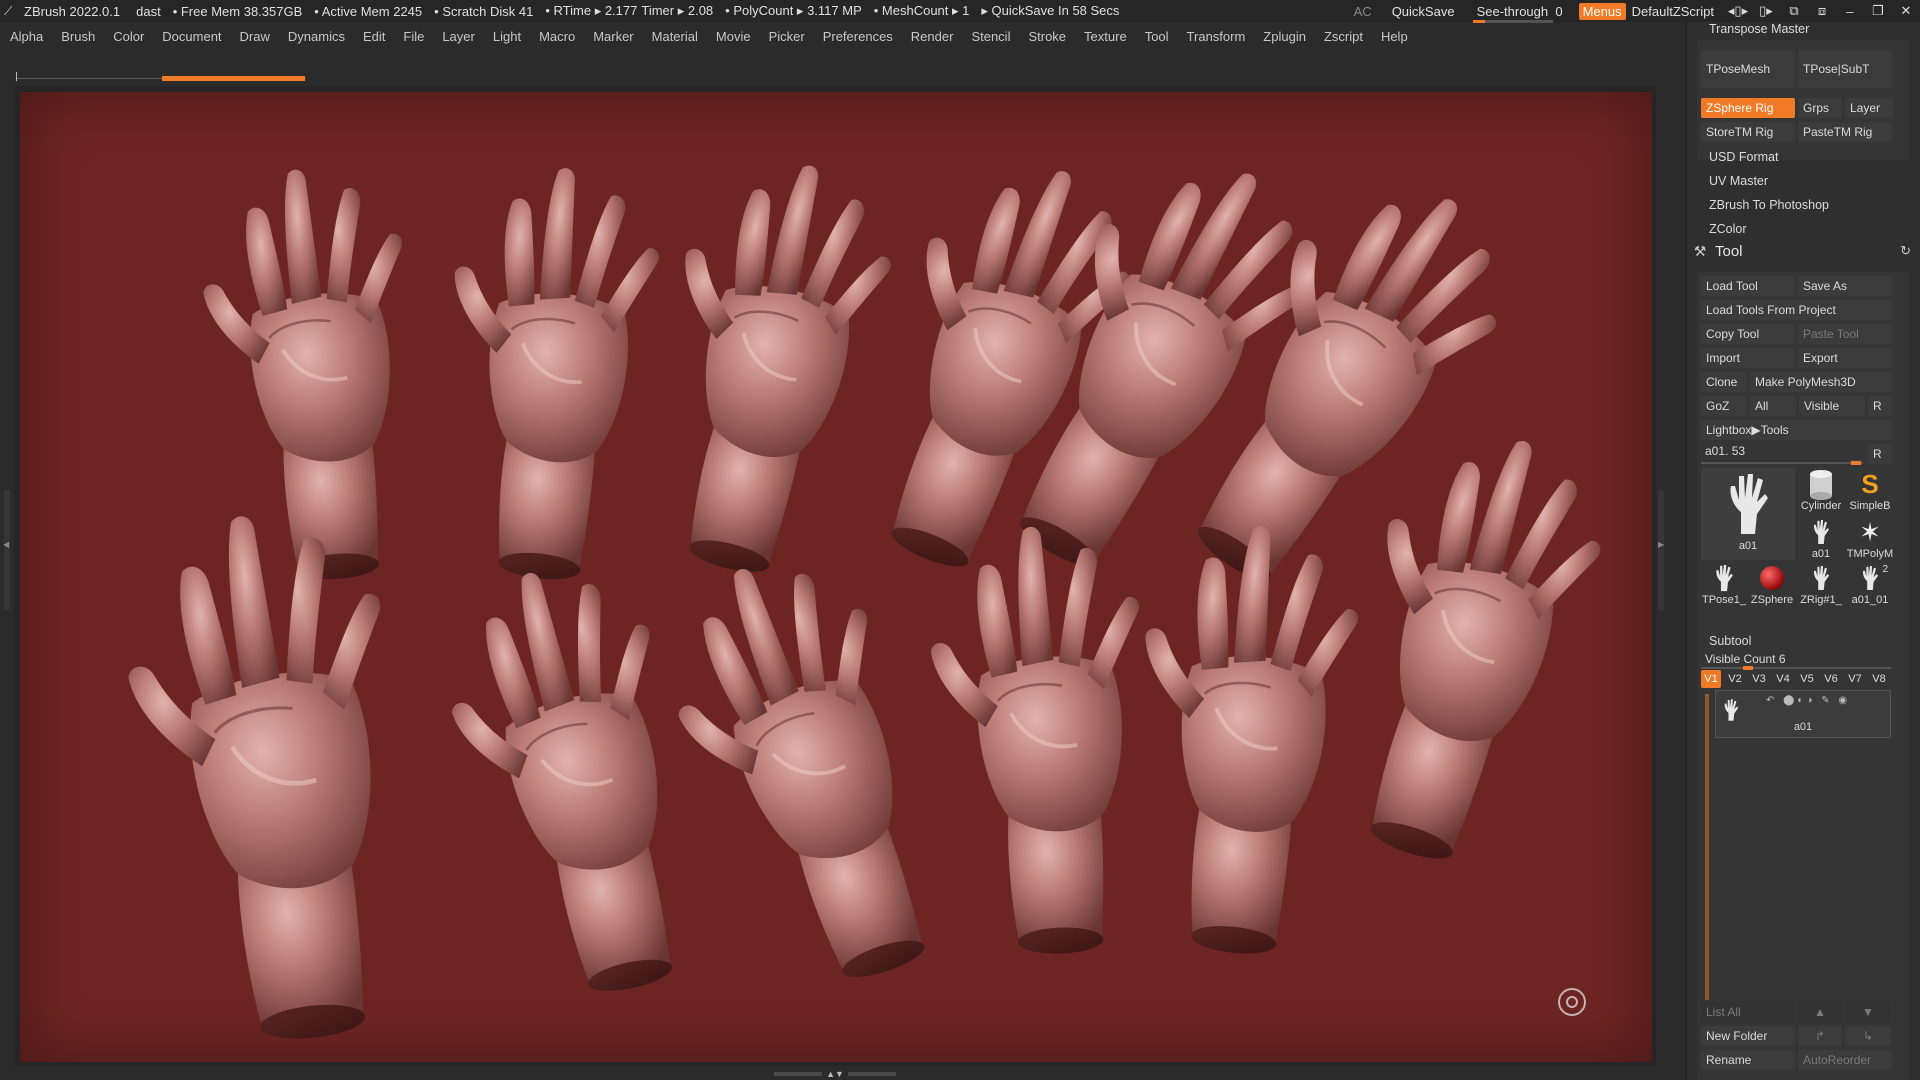 The image size is (1920, 1080). Describe the element at coordinates (1745, 659) in the screenshot. I see `visible-count-label: Visible Count 6` at that location.